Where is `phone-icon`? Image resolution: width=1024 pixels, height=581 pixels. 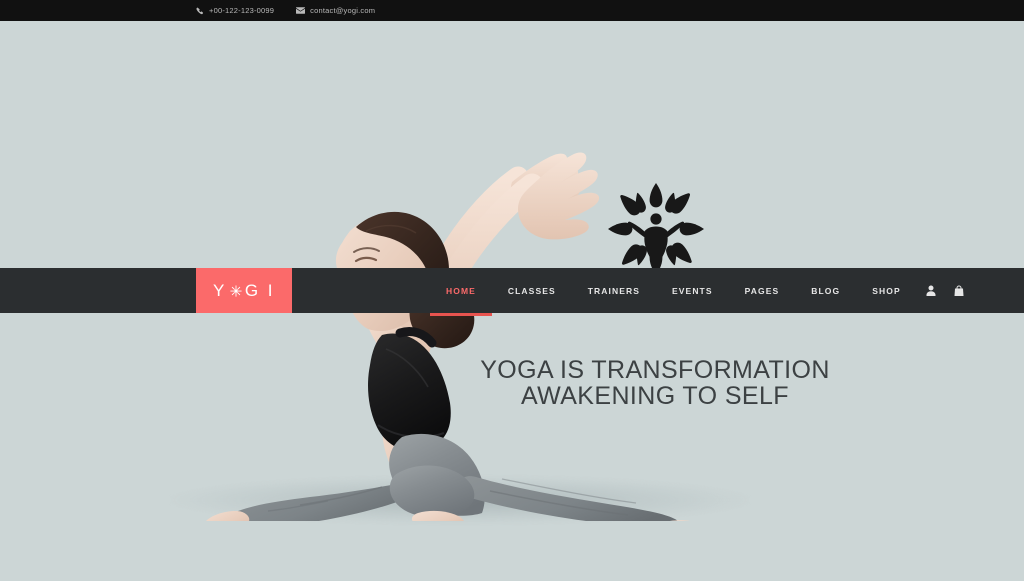 phone-icon is located at coordinates (200, 11).